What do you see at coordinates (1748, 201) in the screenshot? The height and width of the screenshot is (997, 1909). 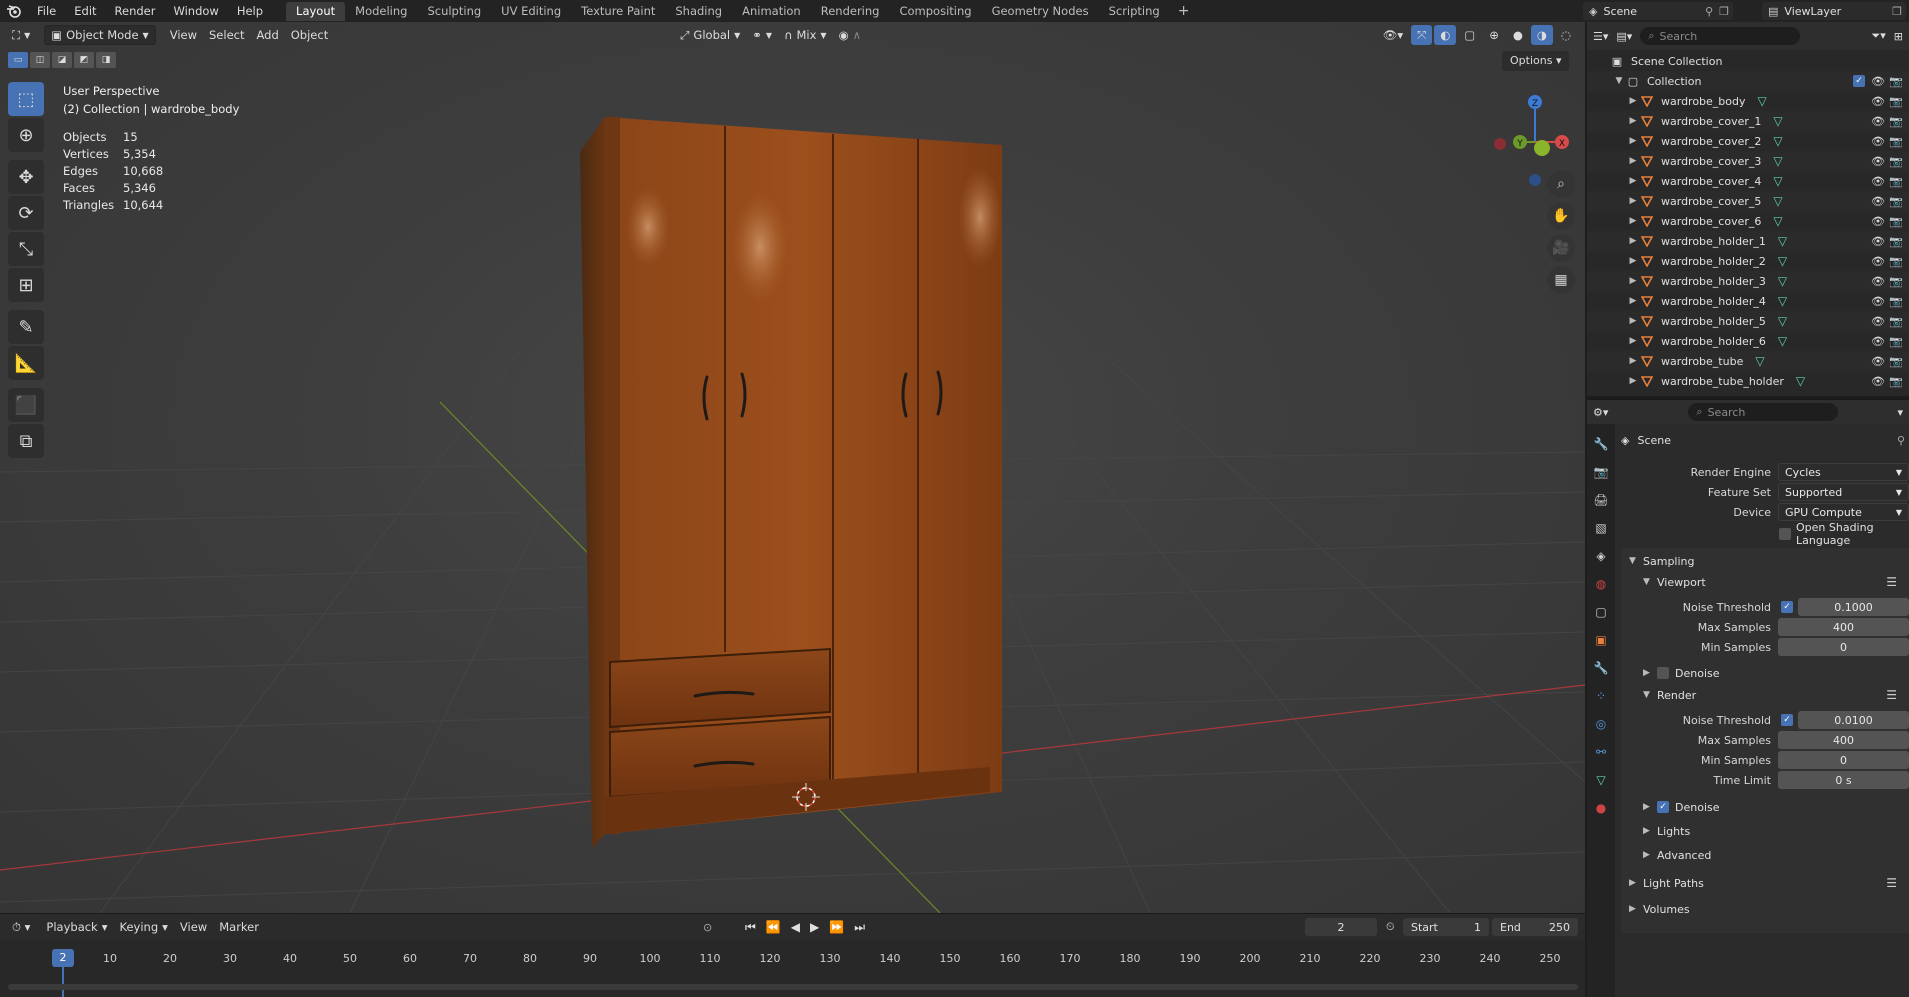 I see `outliner-object-row: ▶ wardrobe_cover_5 ▽ 👁 📷` at bounding box center [1748, 201].